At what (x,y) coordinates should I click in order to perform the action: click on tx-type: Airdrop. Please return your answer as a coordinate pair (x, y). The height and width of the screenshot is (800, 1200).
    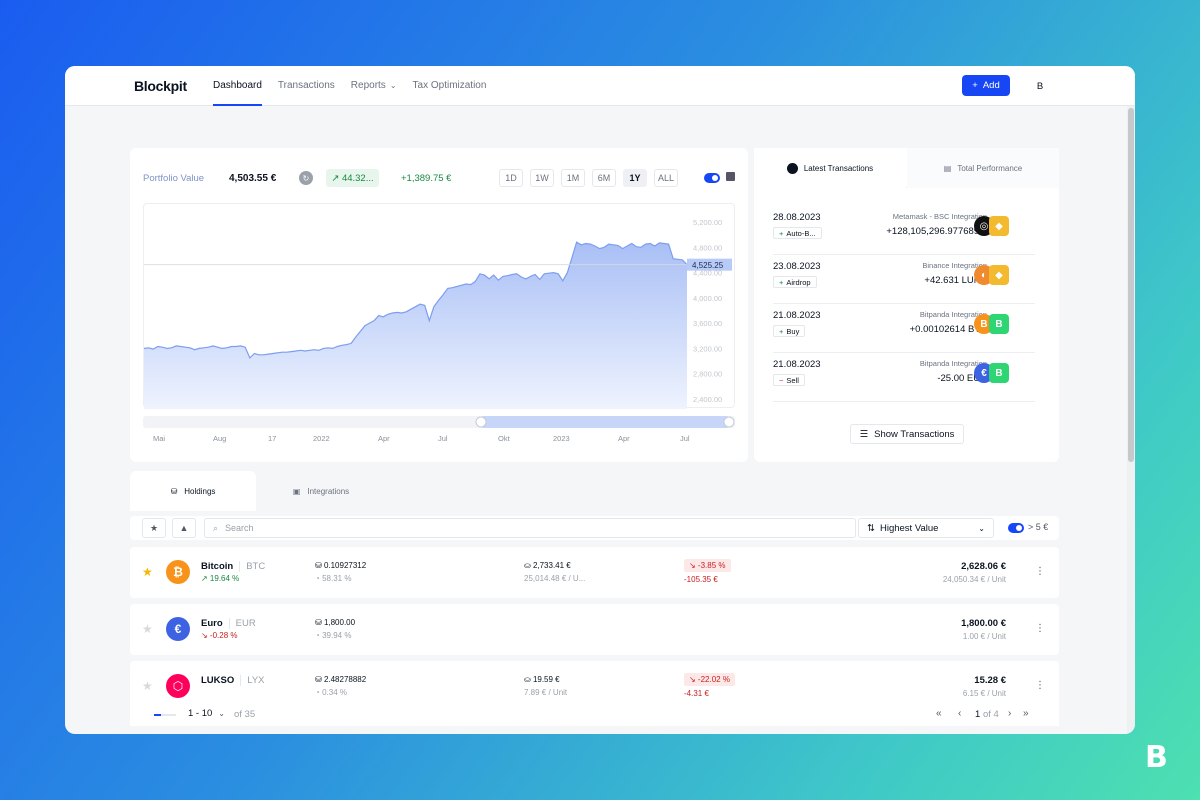
    Looking at the image, I should click on (798, 282).